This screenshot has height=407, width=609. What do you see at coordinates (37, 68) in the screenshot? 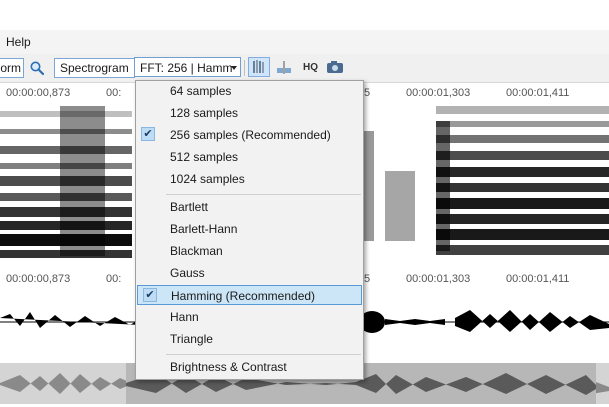
I see `magnifier-icon` at bounding box center [37, 68].